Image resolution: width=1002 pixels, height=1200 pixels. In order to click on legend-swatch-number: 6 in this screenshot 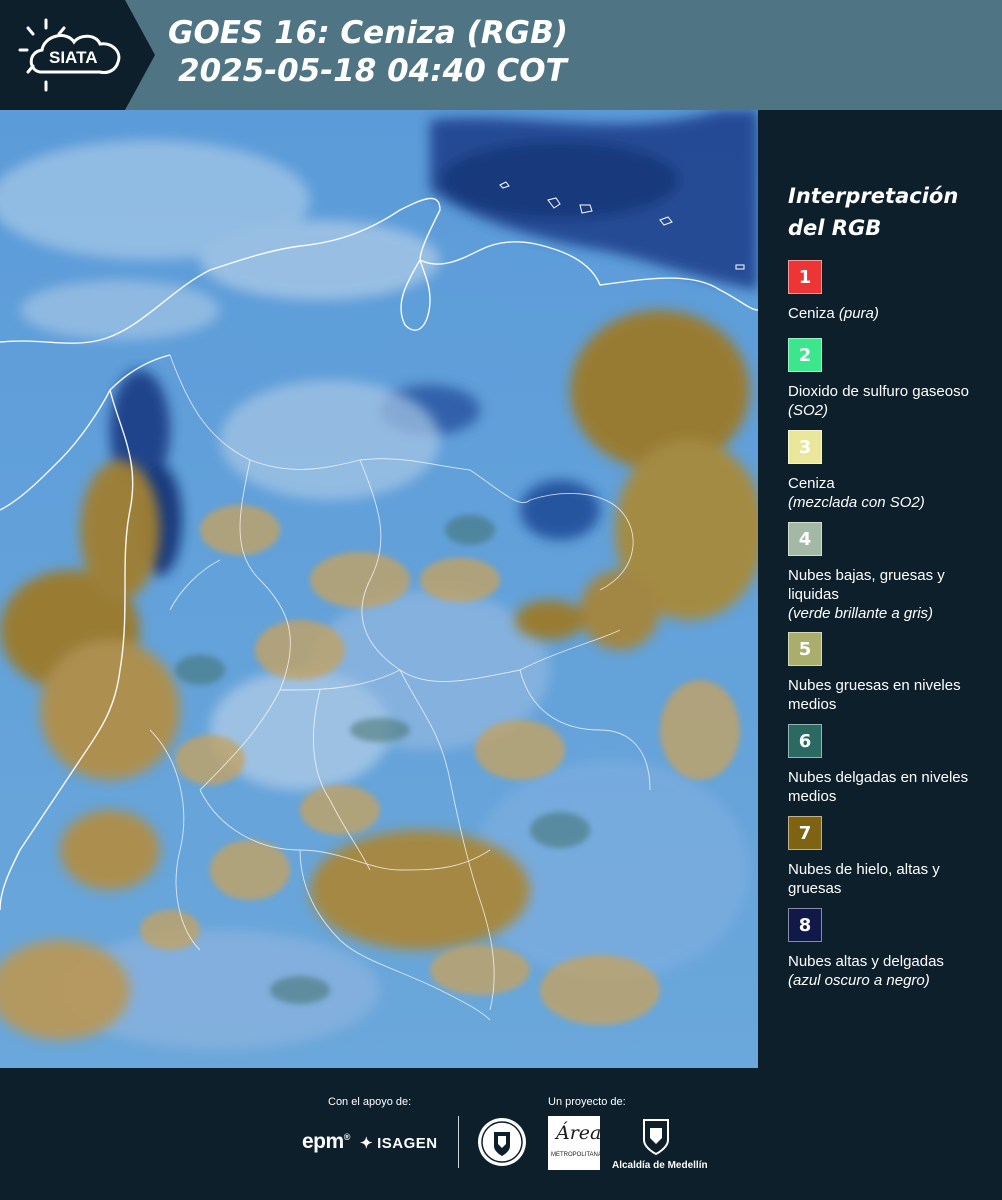, I will do `click(805, 741)`.